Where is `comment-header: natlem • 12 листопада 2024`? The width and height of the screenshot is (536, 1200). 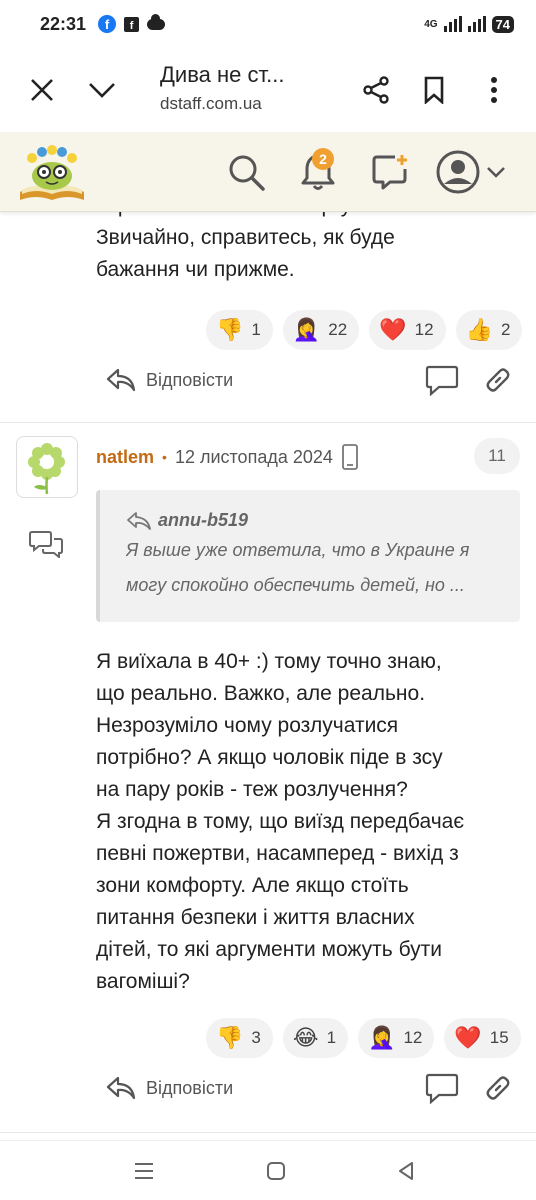 comment-header: natlem • 12 листопада 2024 is located at coordinates (227, 457).